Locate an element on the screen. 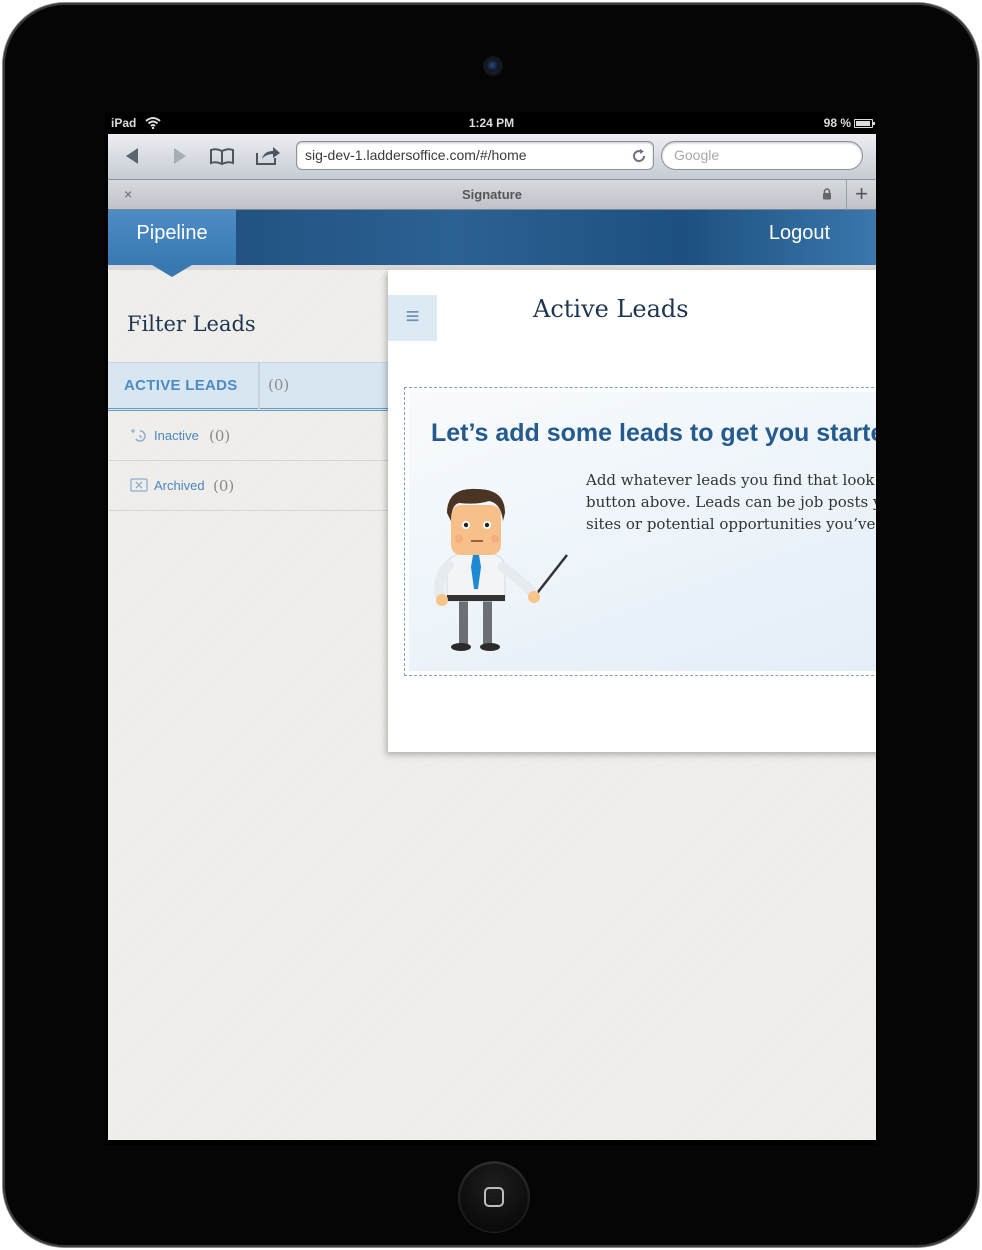 This screenshot has width=982, height=1250. logout-button: Logout is located at coordinates (799, 233).